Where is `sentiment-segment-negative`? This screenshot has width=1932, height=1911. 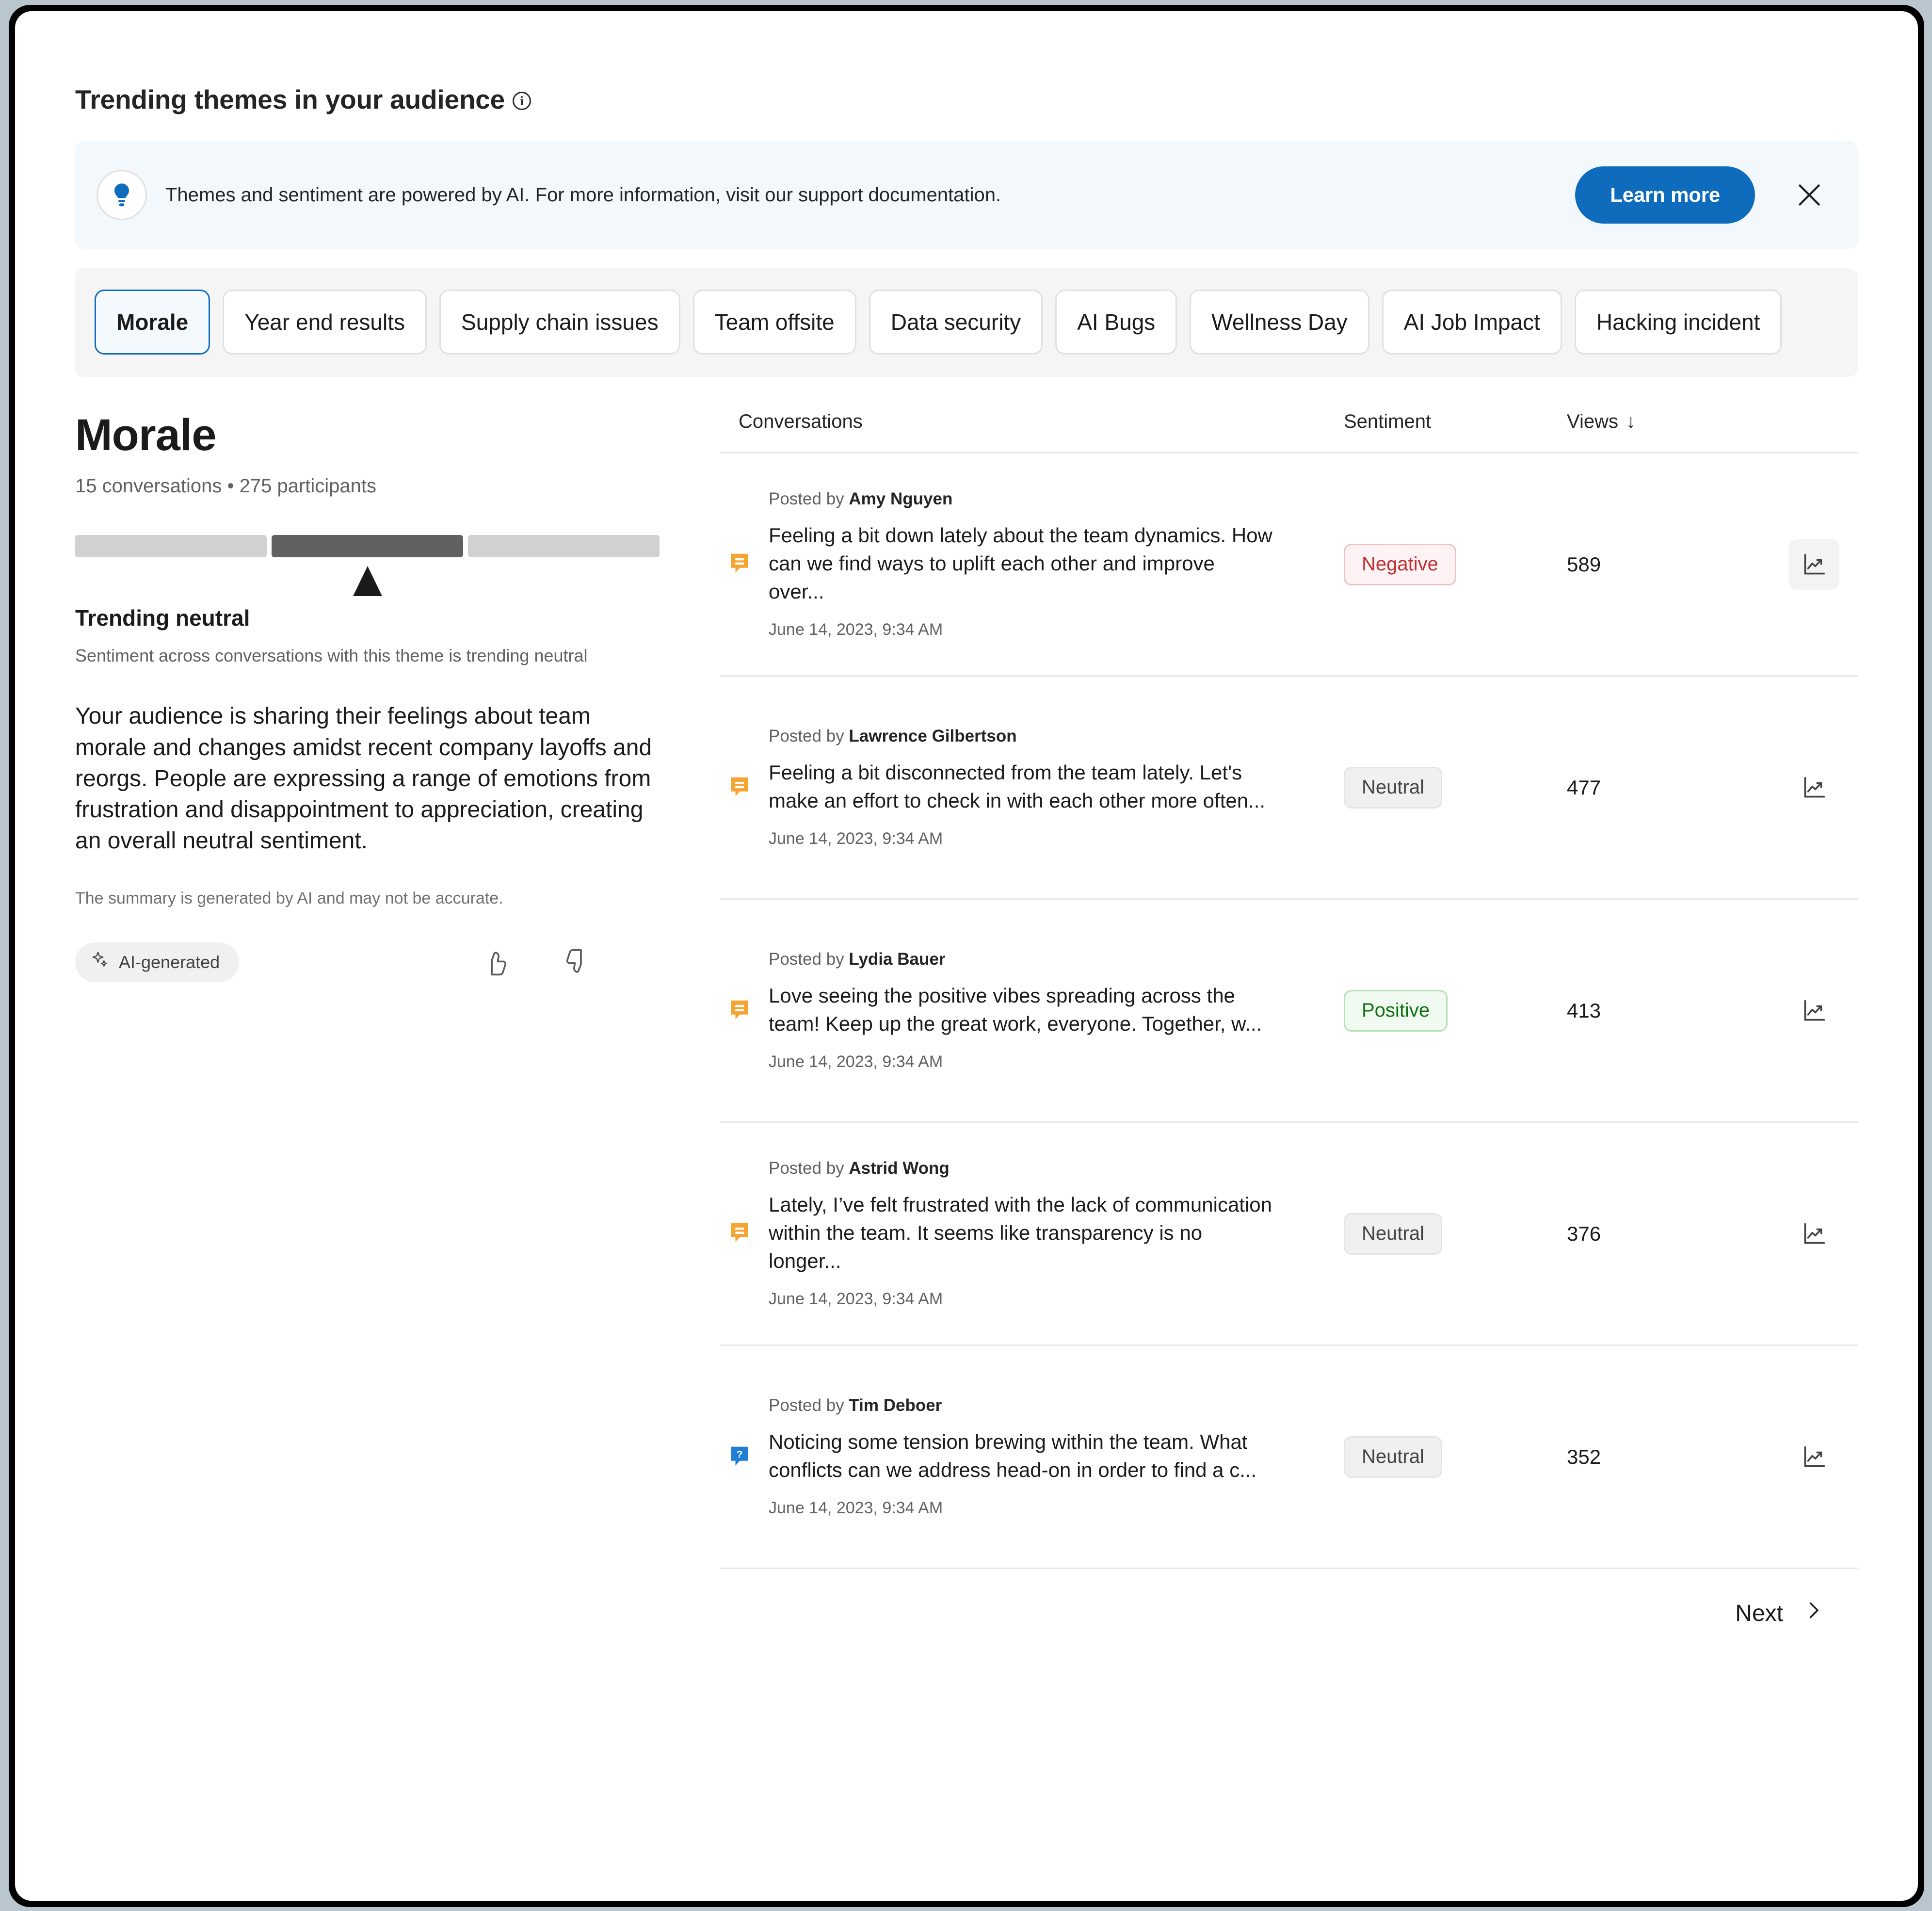
sentiment-segment-negative is located at coordinates (171, 546).